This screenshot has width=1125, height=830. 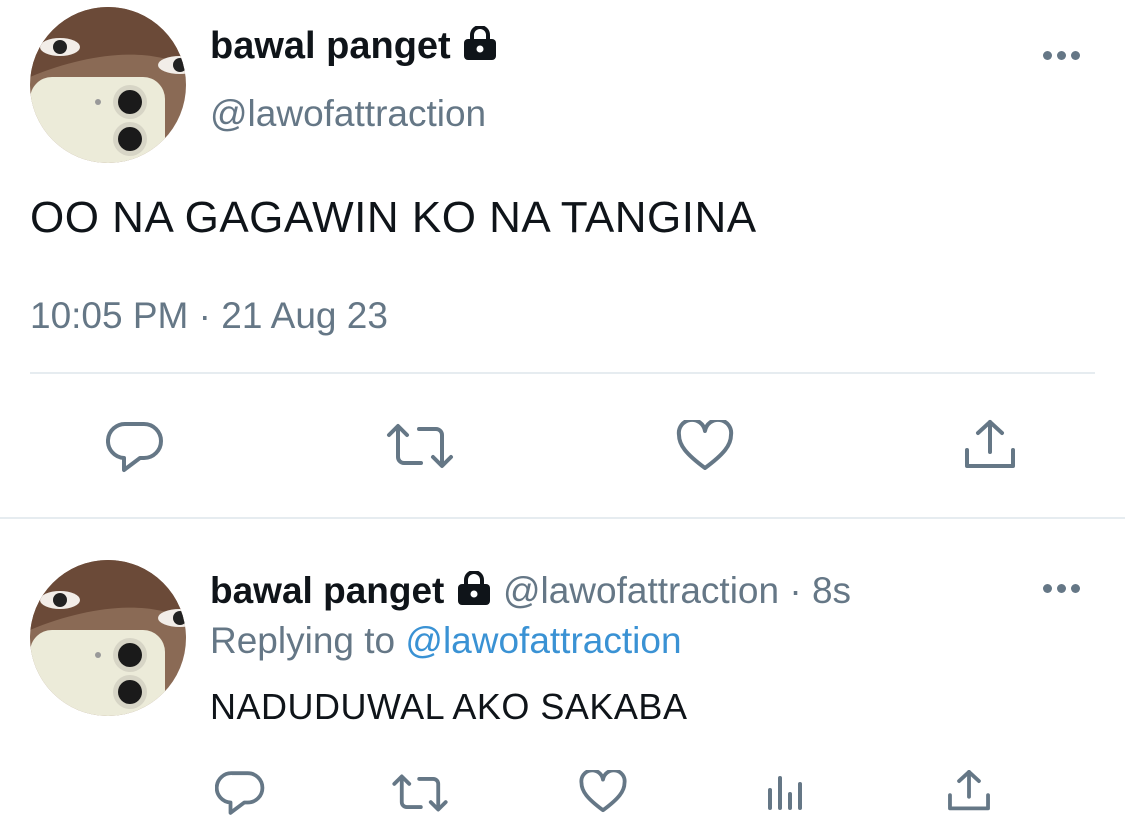 I want to click on replying-to-label: Replying to, so click(x=303, y=640).